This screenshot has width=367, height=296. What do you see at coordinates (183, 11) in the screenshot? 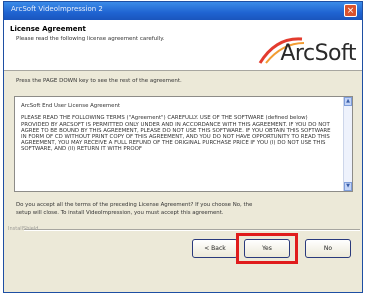
I see `title-bar: ArcSoft Videolmpression 2 ×` at bounding box center [183, 11].